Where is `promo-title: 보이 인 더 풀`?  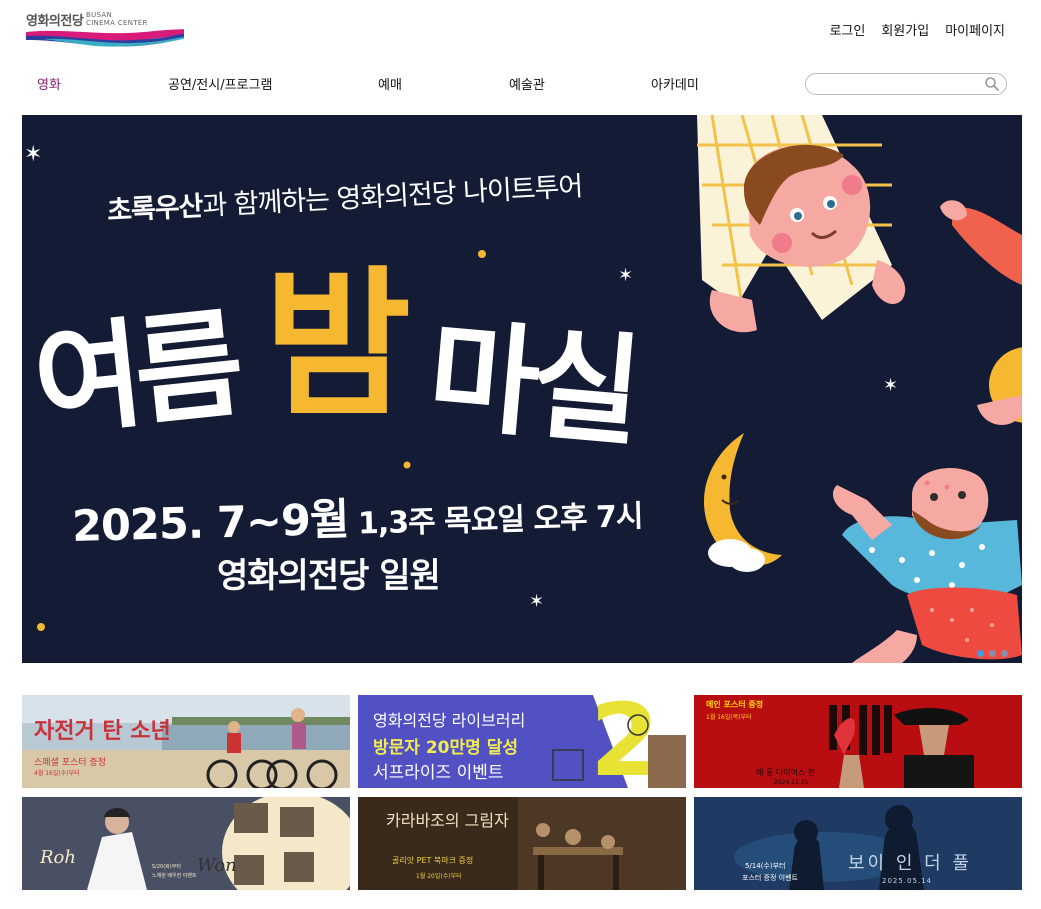
promo-title: 보이 인 더 풀 is located at coordinates (910, 863).